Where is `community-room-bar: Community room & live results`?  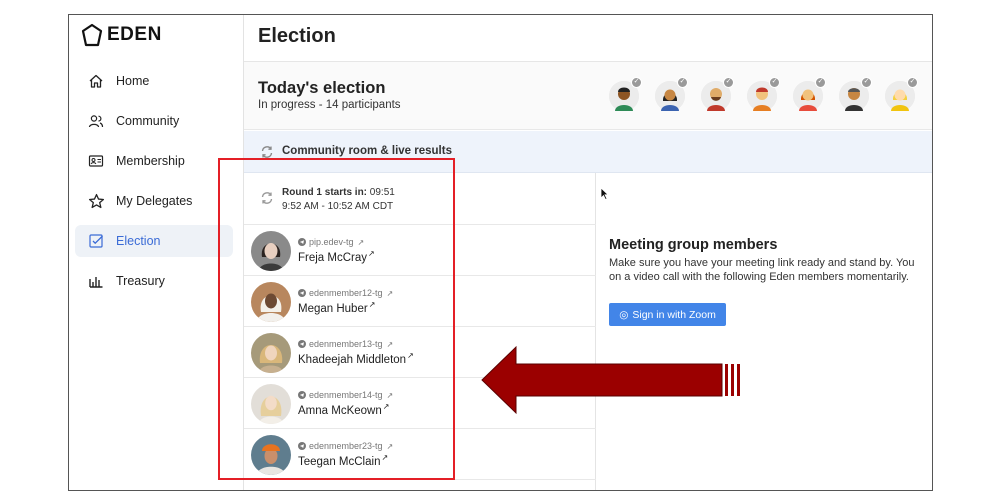 community-room-bar: Community room & live results is located at coordinates (588, 152).